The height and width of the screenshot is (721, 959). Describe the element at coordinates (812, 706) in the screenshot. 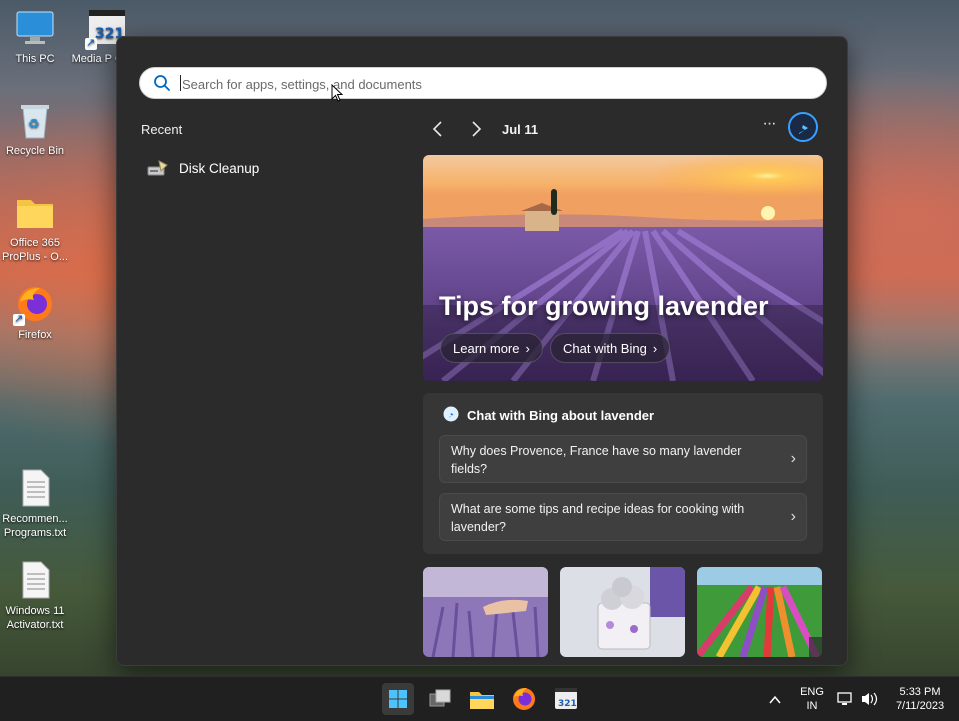

I see `region-label: IN` at that location.